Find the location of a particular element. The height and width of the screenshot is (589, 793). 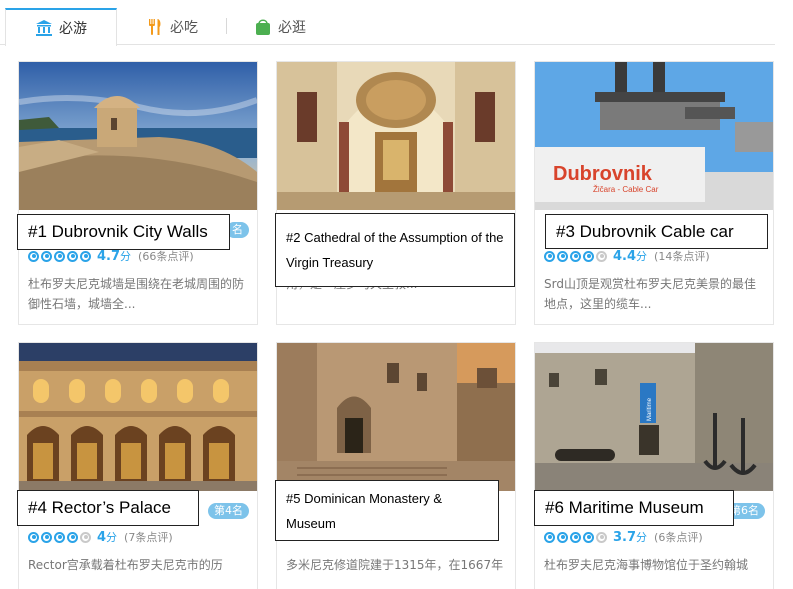

review-count: (7条点评) is located at coordinates (148, 537).